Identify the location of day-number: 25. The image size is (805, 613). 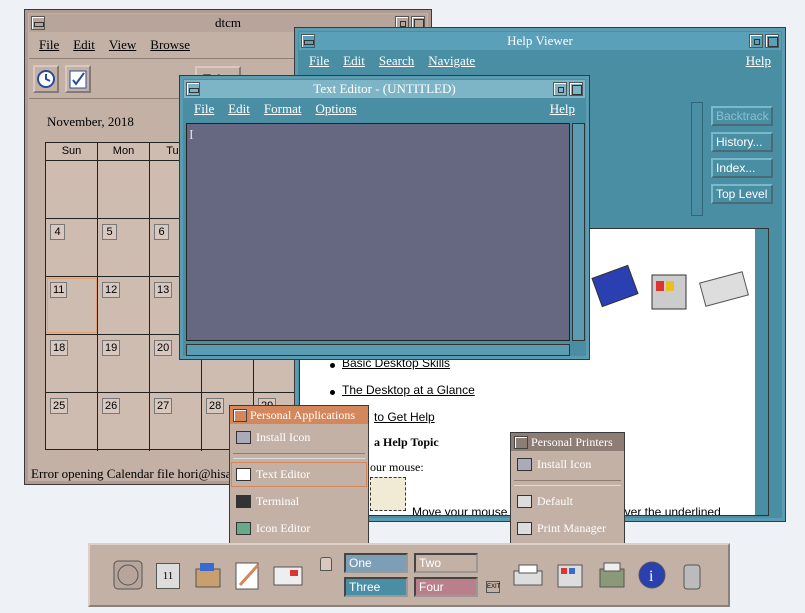
(59, 406).